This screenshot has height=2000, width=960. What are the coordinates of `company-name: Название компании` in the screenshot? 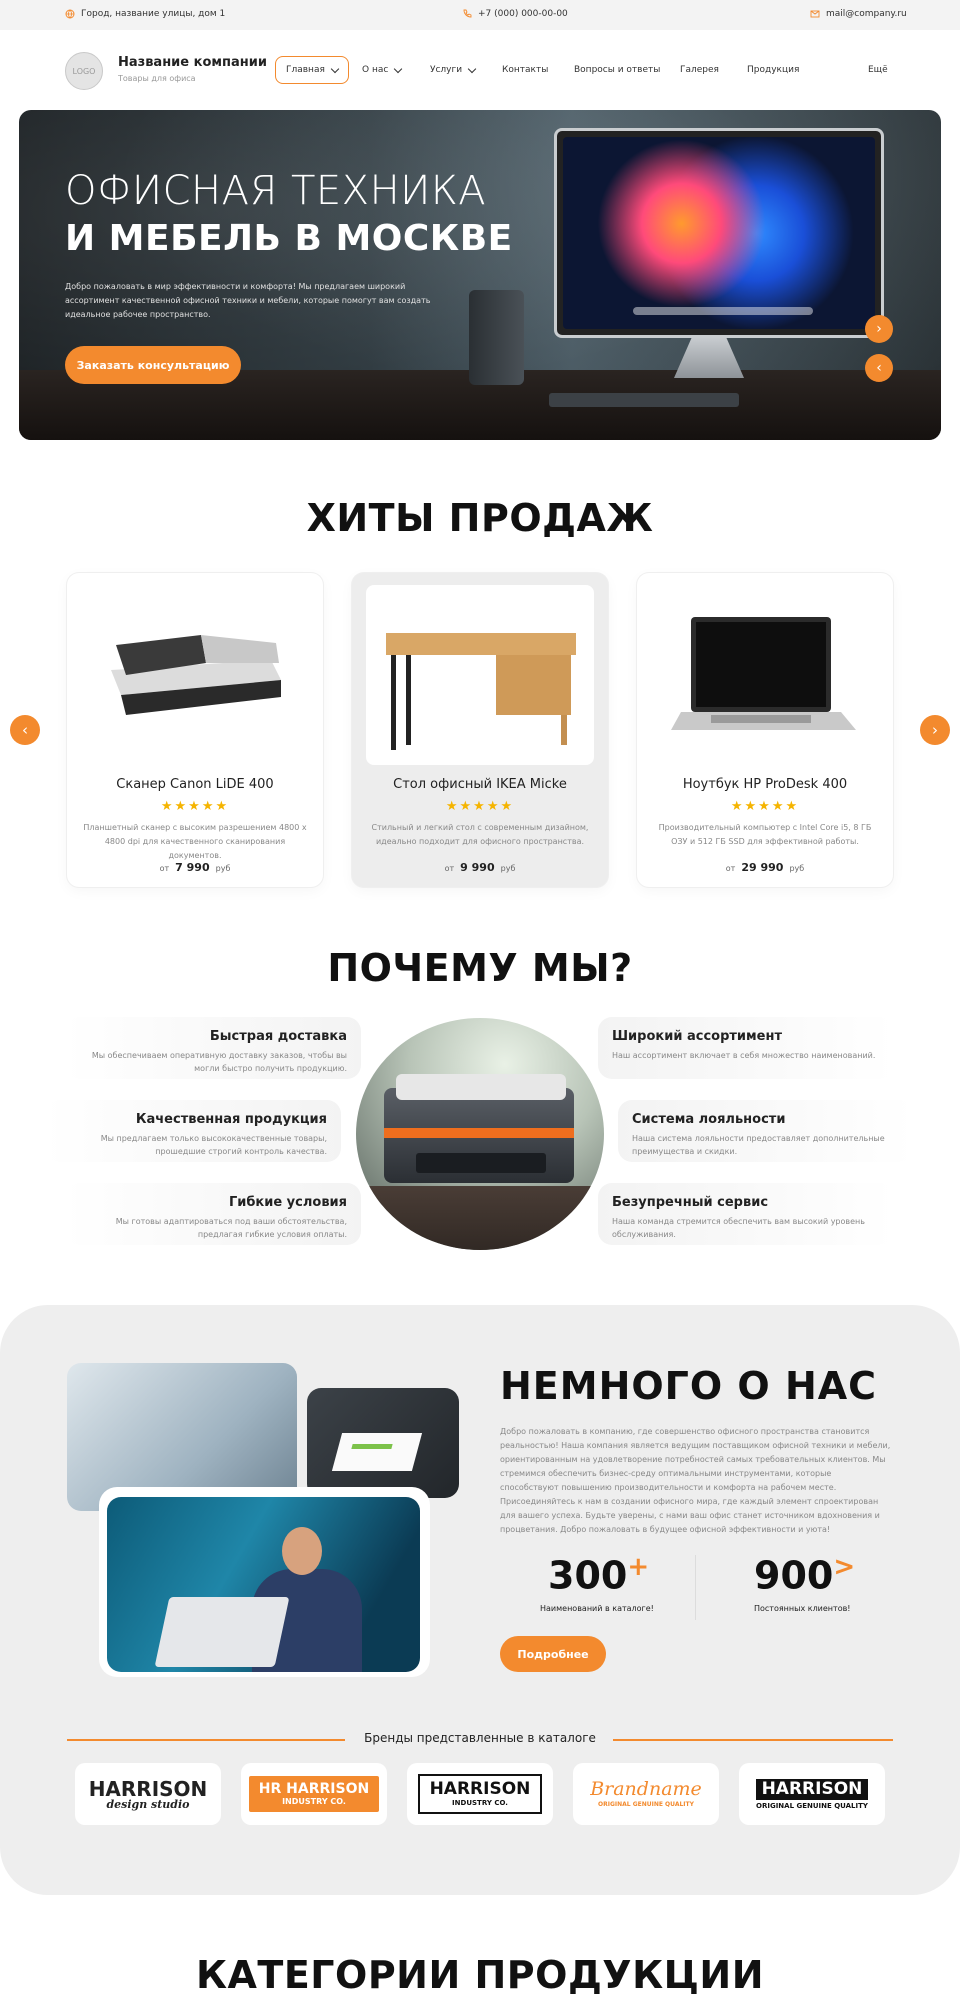 It's located at (192, 62).